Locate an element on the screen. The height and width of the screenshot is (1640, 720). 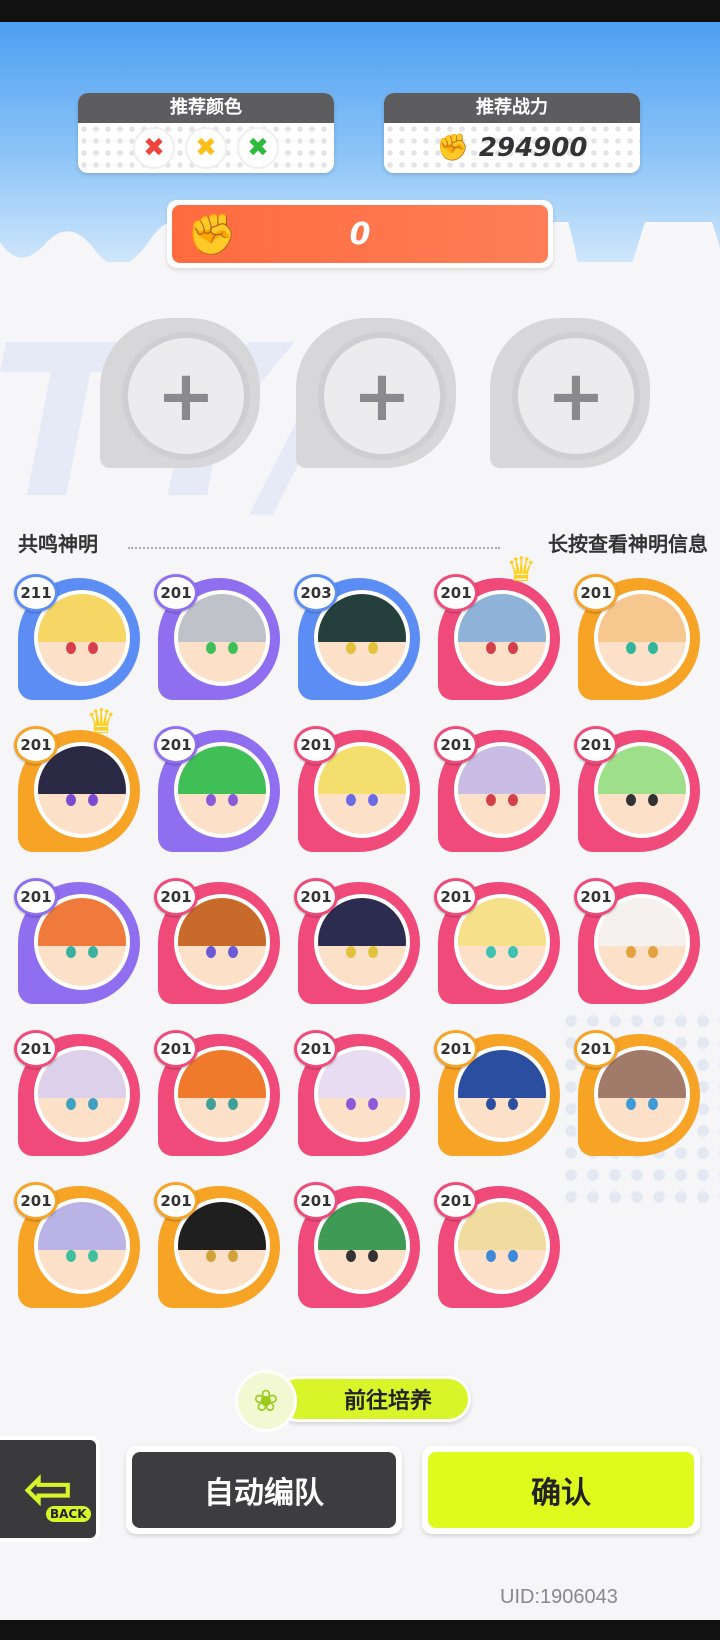
hero-level-badge: 203 is located at coordinates (316, 593).